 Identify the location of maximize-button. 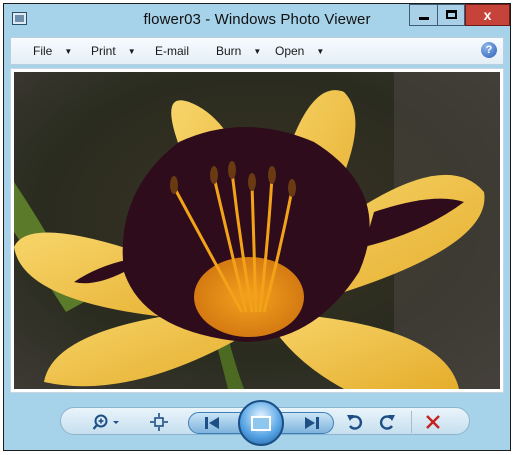
(451, 15).